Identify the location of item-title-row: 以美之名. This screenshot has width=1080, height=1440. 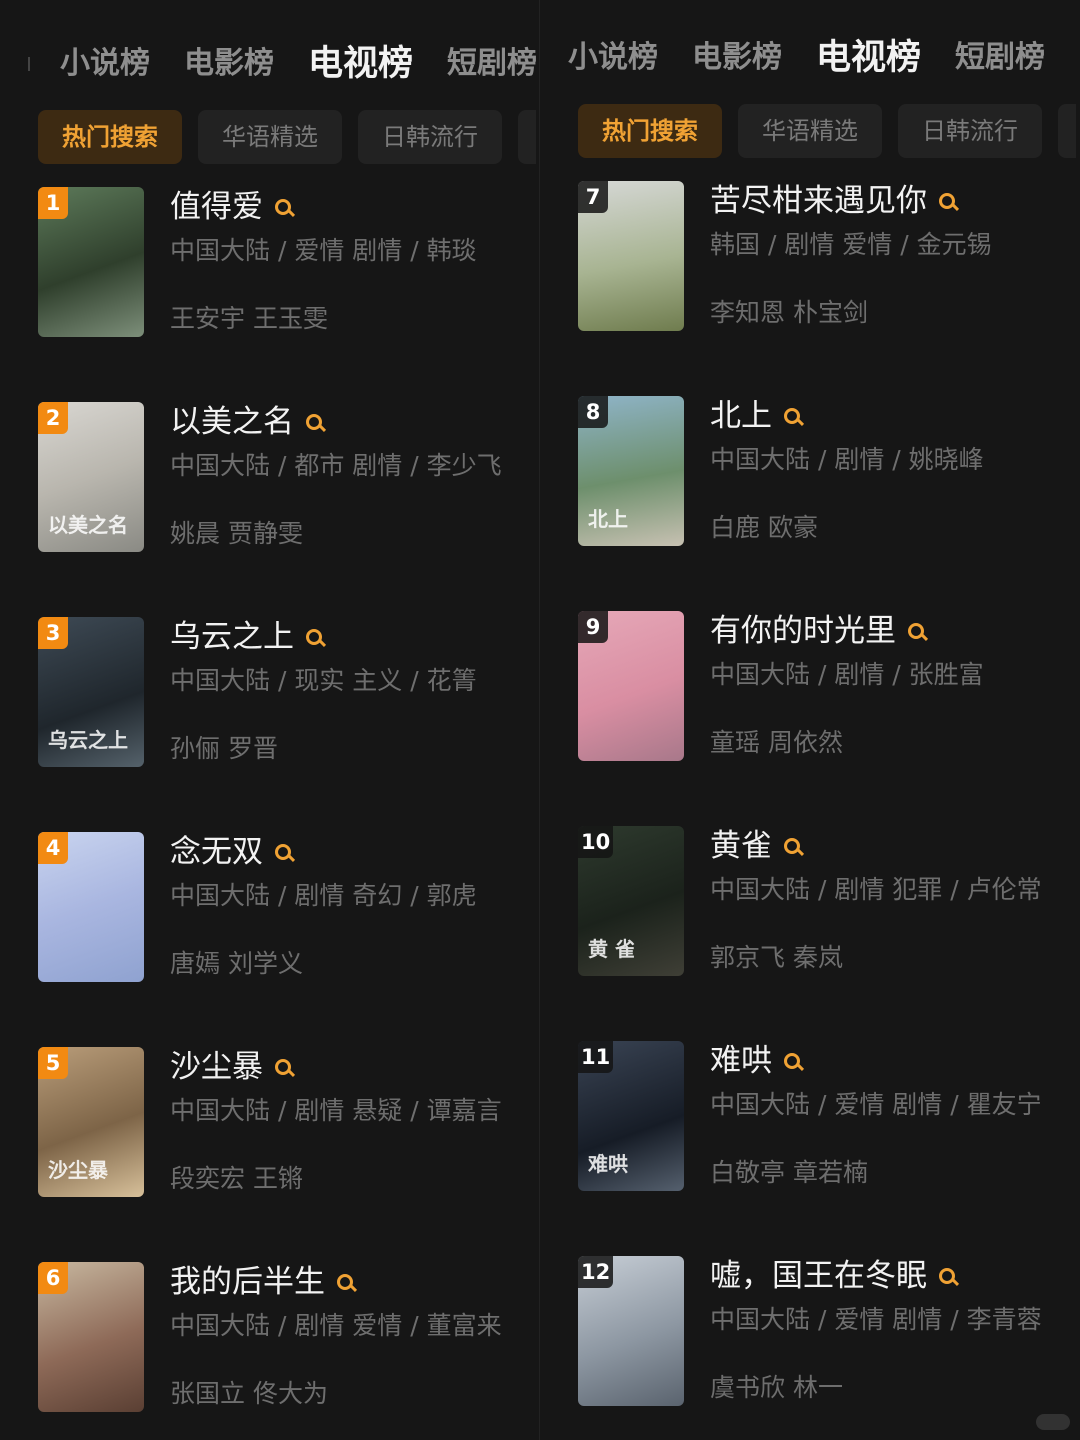
(355, 422).